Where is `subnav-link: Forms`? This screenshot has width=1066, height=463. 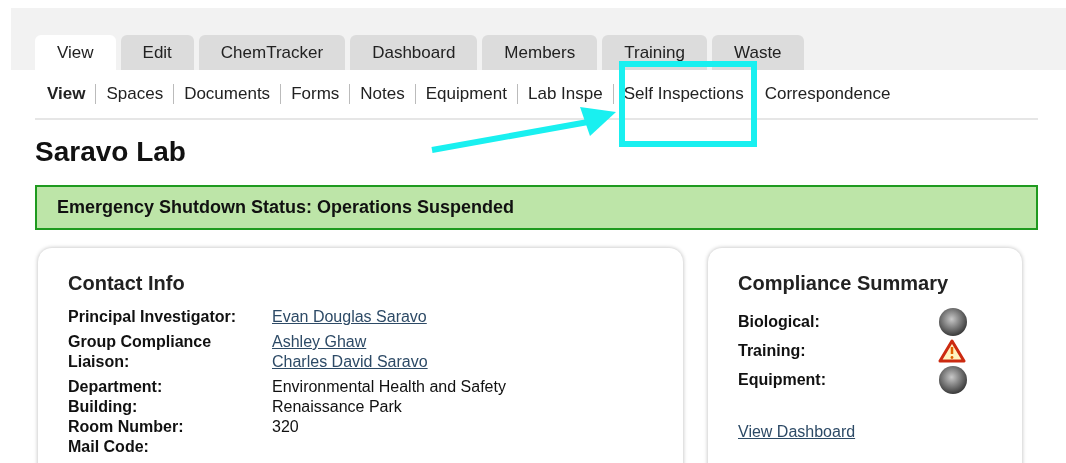
subnav-link: Forms is located at coordinates (315, 94).